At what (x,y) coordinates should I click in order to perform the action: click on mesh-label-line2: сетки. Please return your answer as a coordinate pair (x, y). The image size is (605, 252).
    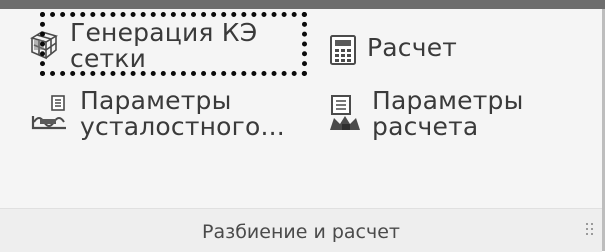
    Looking at the image, I should click on (108, 58).